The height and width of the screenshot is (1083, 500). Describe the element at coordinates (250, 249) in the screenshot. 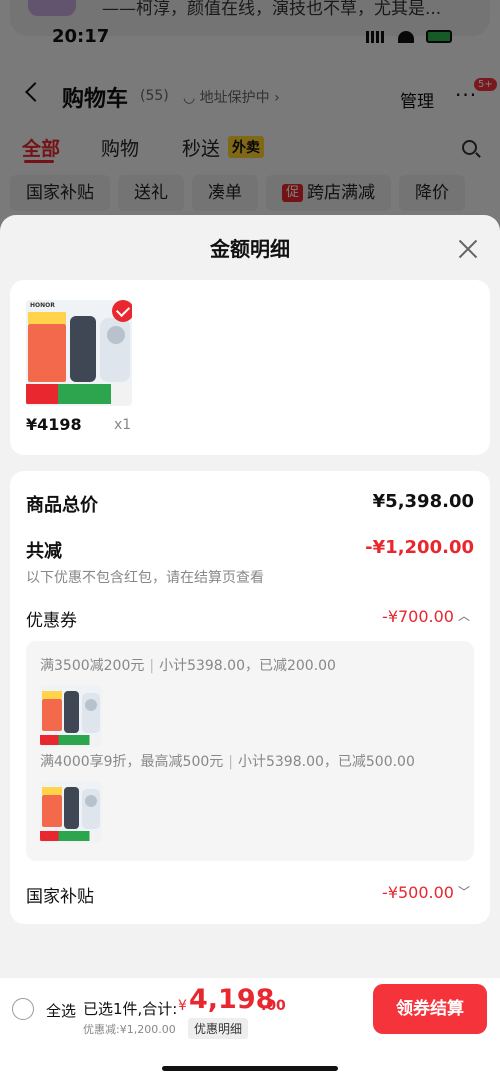

I see `sheet-title: 金额明细` at that location.